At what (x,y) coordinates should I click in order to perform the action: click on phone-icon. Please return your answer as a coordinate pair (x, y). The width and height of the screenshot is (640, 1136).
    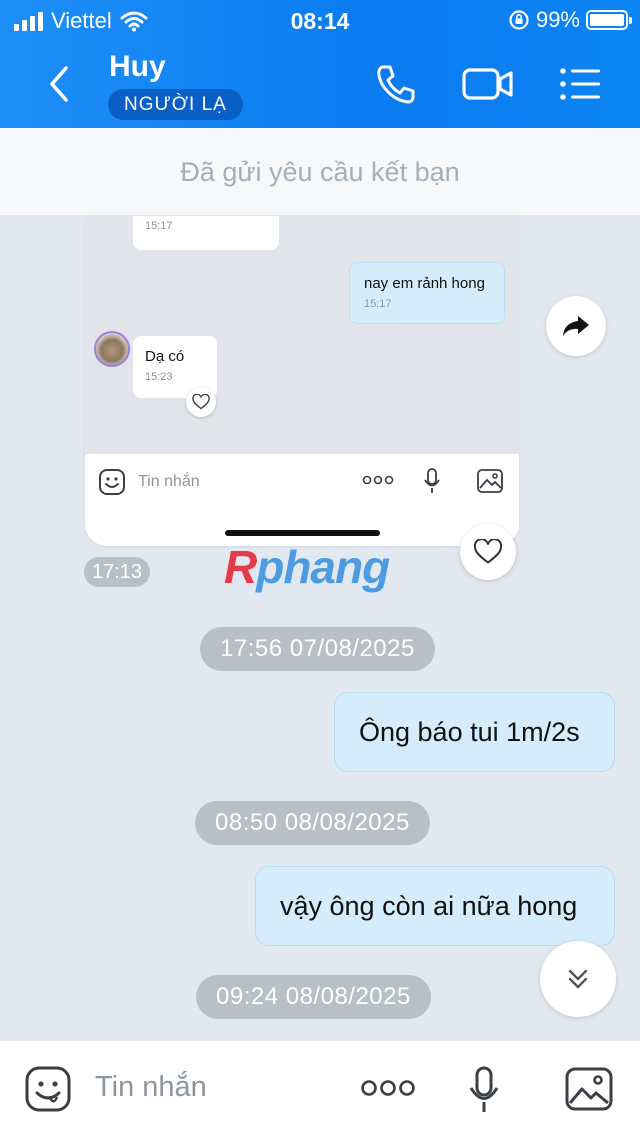
    Looking at the image, I should click on (396, 84).